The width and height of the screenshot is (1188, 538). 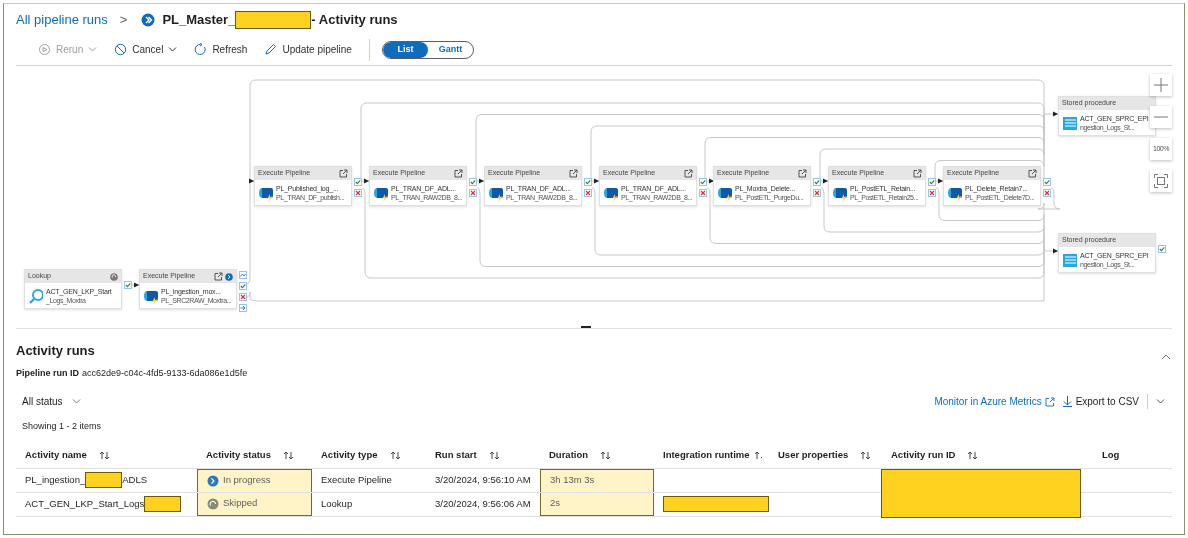 I want to click on fit-screen-icon, so click(x=1161, y=181).